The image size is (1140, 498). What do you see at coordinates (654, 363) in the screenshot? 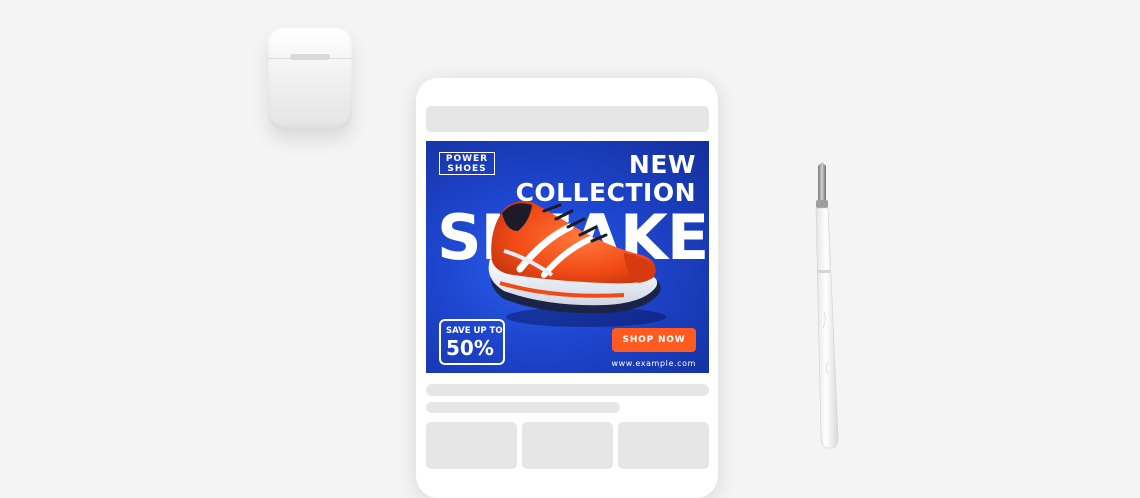
I see `website-url: www.example.com` at bounding box center [654, 363].